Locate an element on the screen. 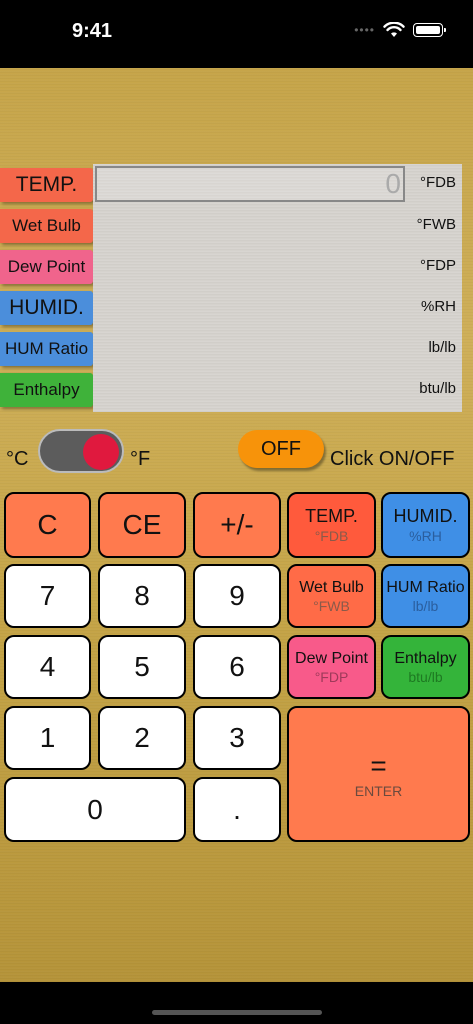 This screenshot has height=1024, width=473. digit-8-button: 8 is located at coordinates (142, 596).